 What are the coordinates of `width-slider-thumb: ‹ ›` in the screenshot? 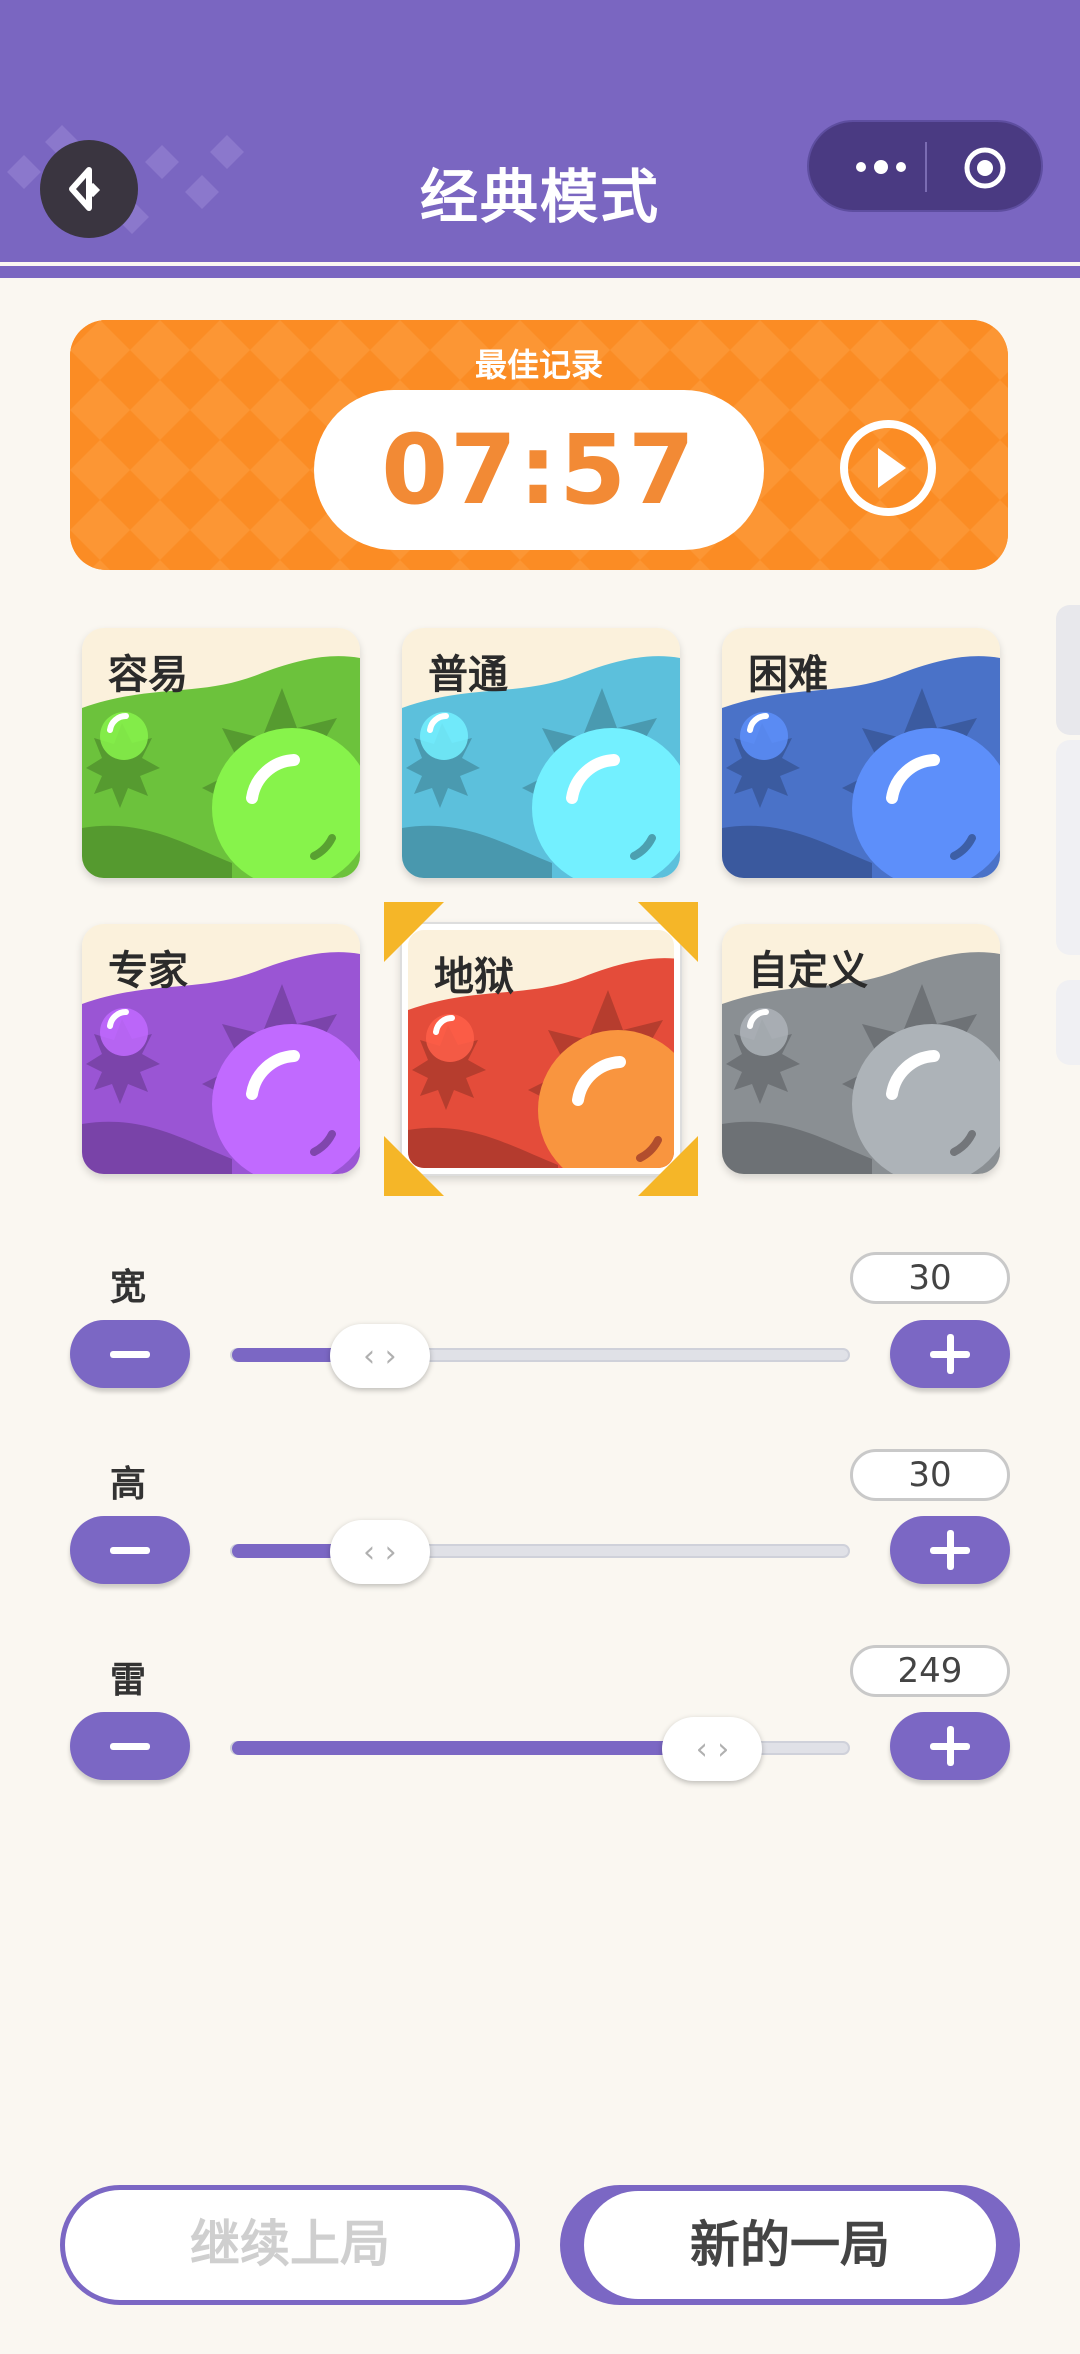 It's located at (379, 1356).